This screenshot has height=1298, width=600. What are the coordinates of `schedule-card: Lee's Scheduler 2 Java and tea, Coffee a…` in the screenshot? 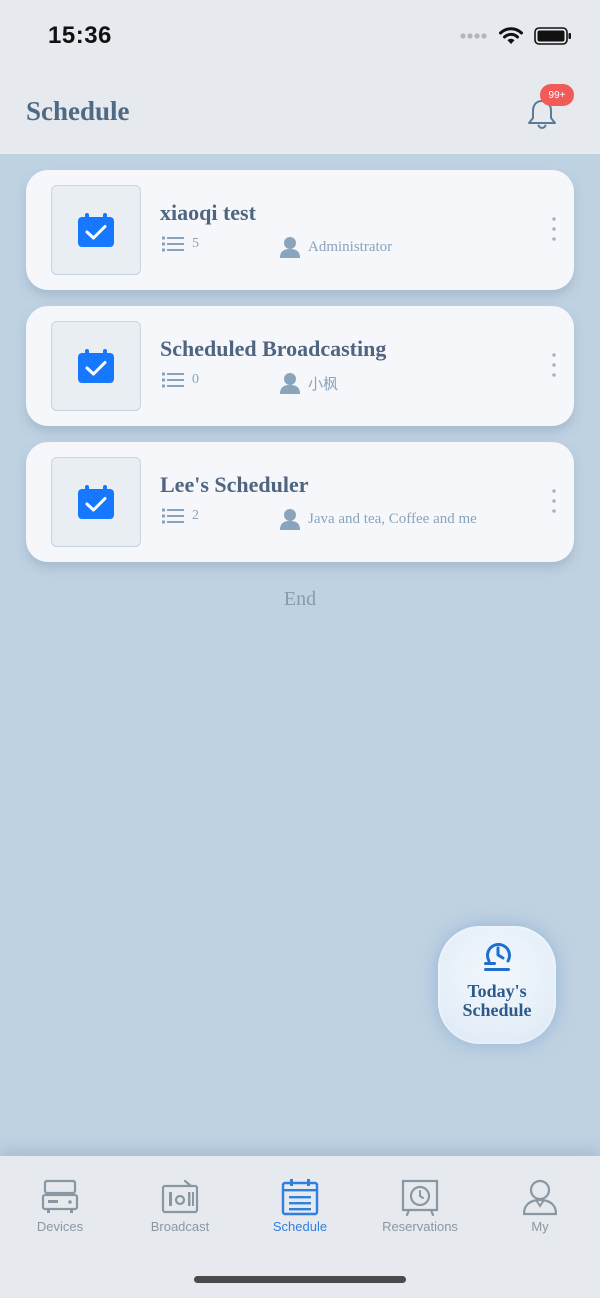 It's located at (300, 502).